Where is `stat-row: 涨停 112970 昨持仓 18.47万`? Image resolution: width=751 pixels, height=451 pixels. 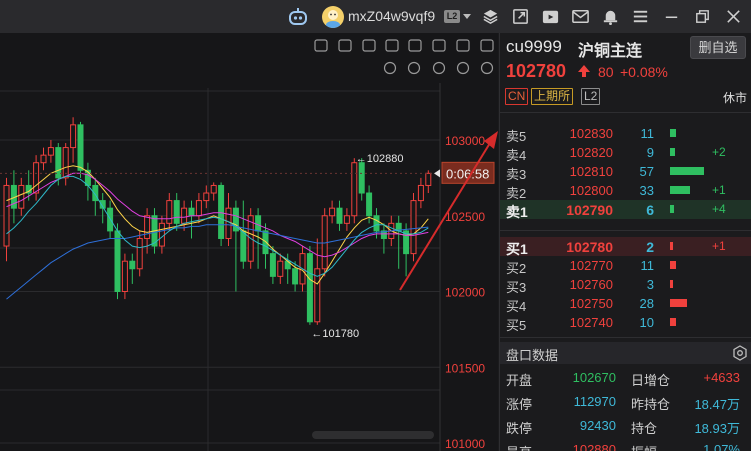
stat-row: 涨停 112970 昨持仓 18.47万 is located at coordinates (625, 402).